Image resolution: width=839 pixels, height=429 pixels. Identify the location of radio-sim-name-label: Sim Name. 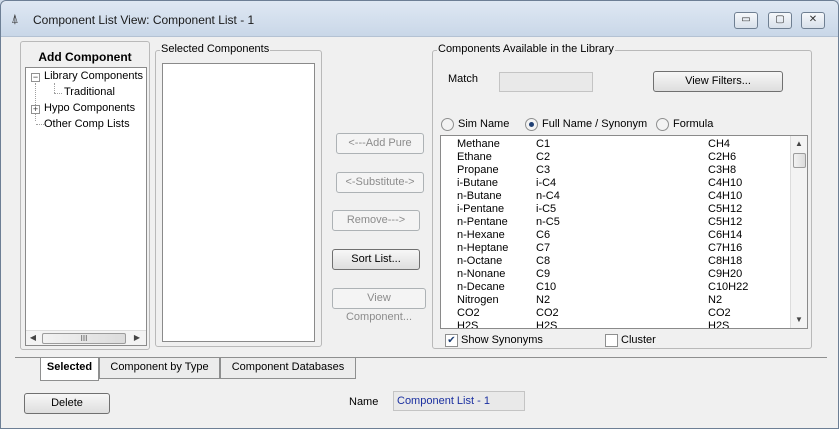
(483, 124).